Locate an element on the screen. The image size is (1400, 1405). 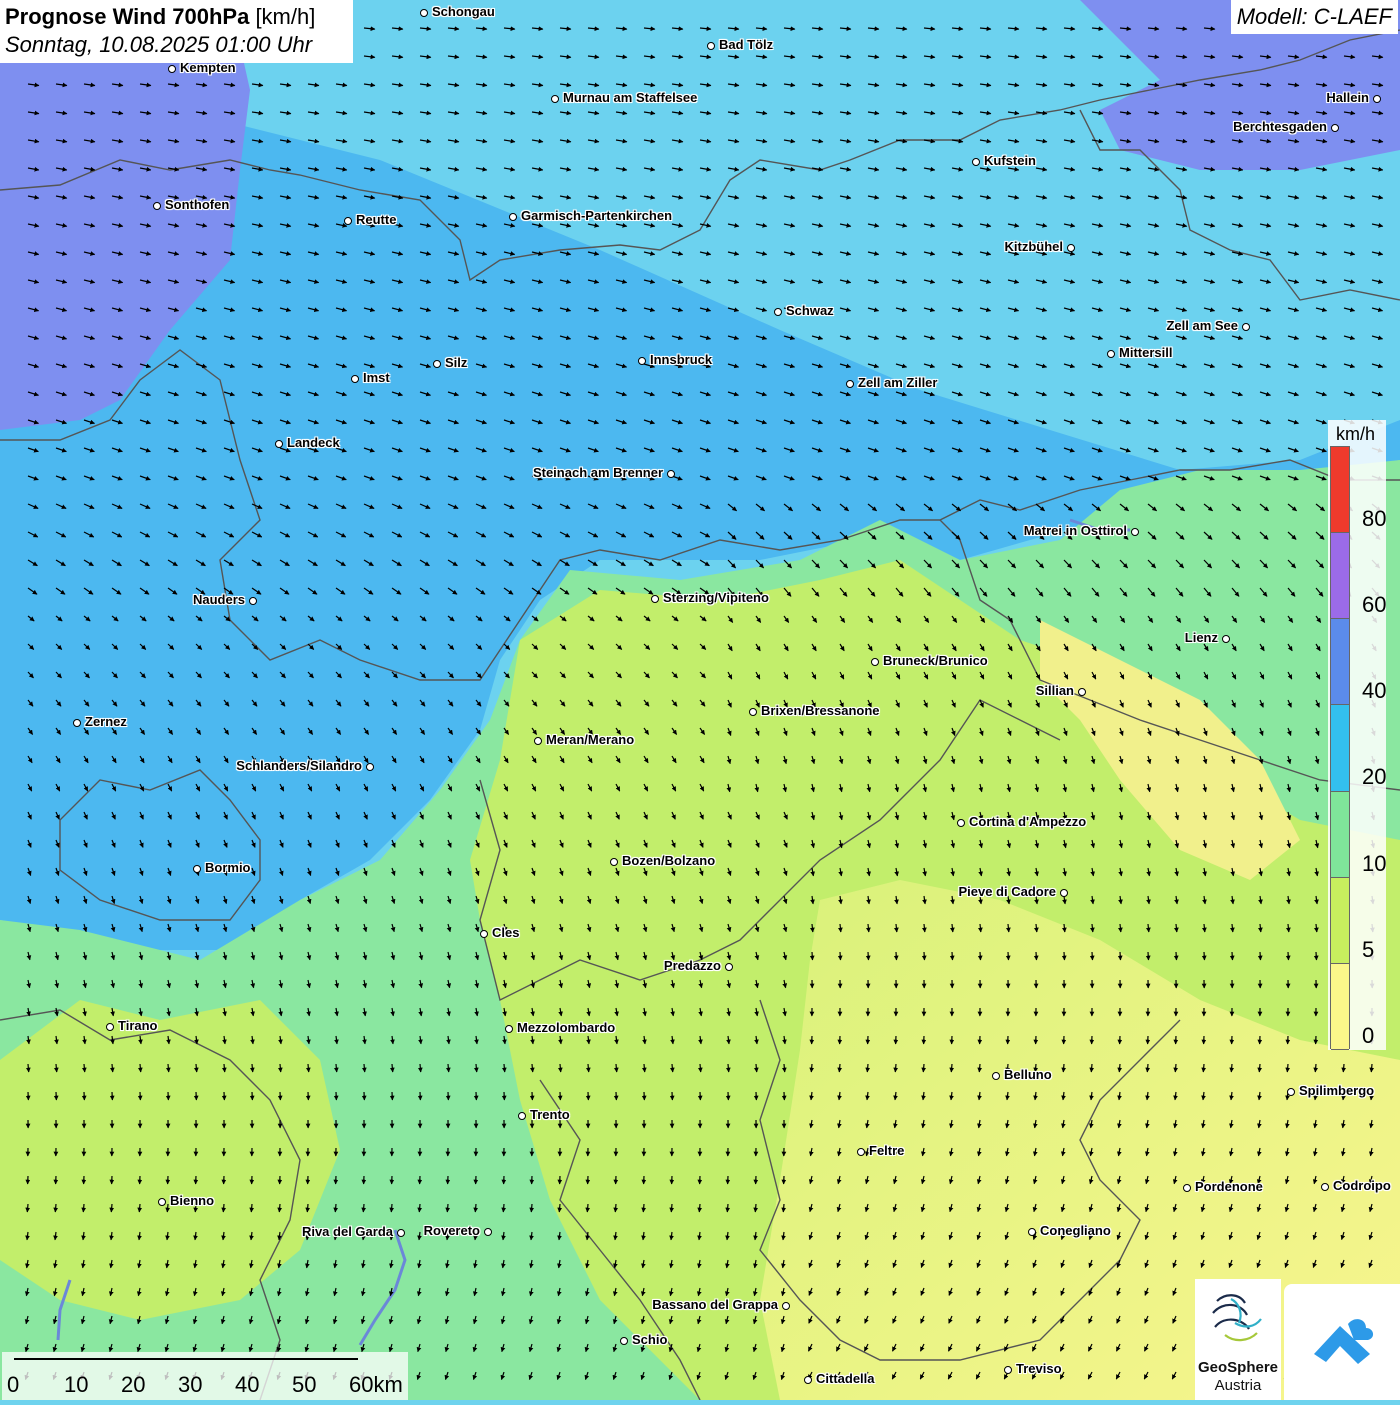
app-logo-icon is located at coordinates (1342, 1342).